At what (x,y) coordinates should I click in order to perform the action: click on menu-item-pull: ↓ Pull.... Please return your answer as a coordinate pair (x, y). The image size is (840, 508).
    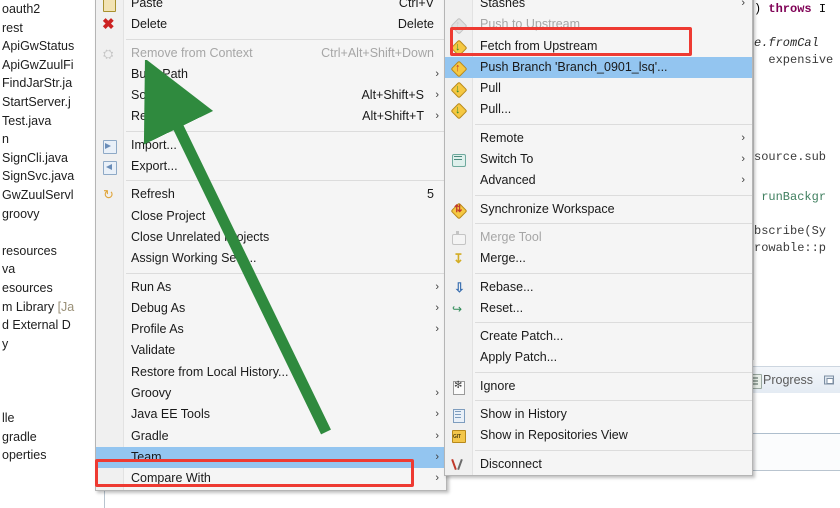
    Looking at the image, I should click on (598, 109).